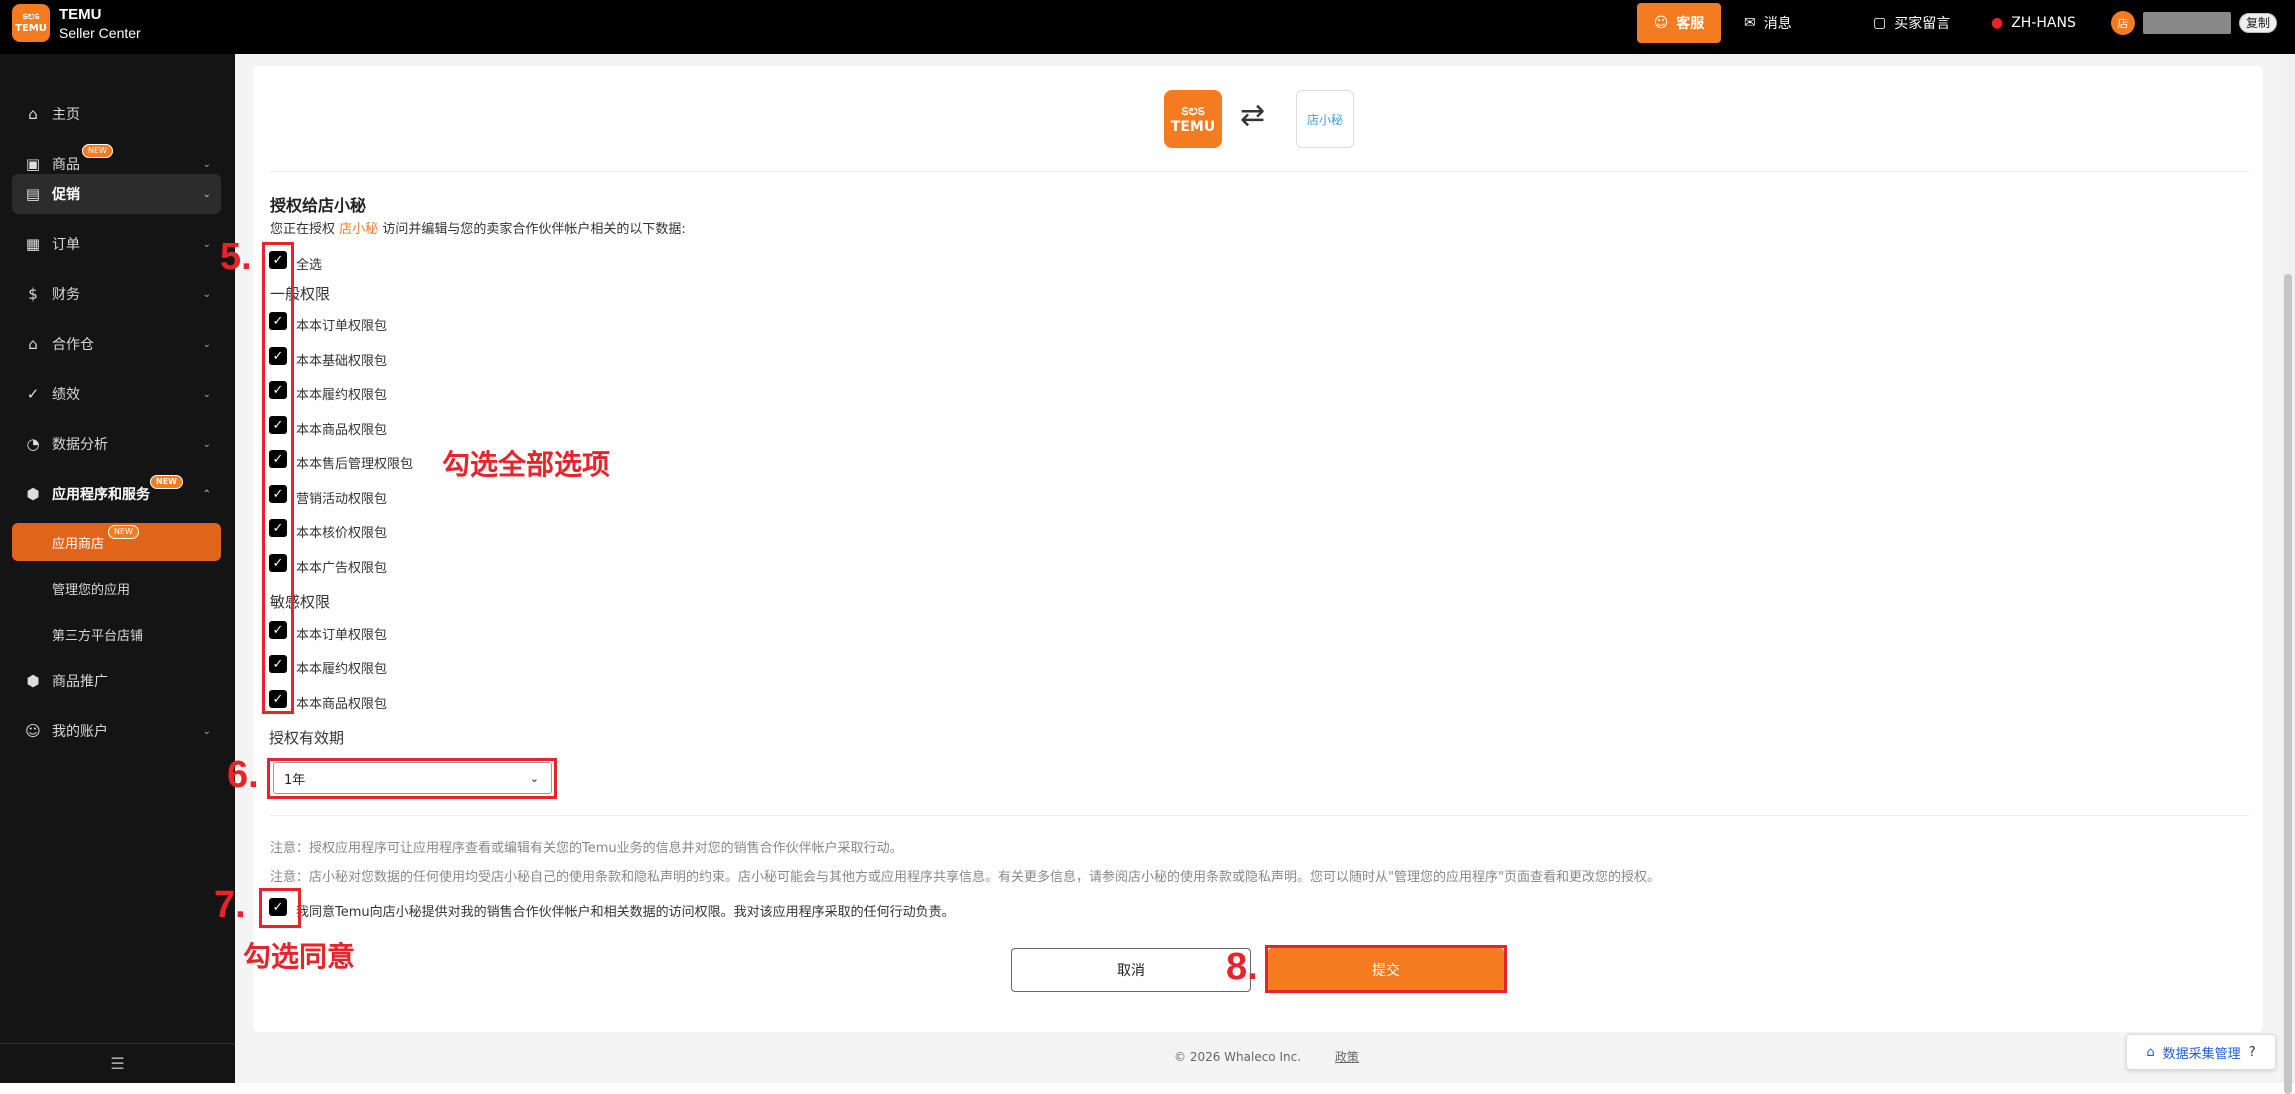  Describe the element at coordinates (1131, 970) in the screenshot. I see `cancel-button: 取消` at that location.